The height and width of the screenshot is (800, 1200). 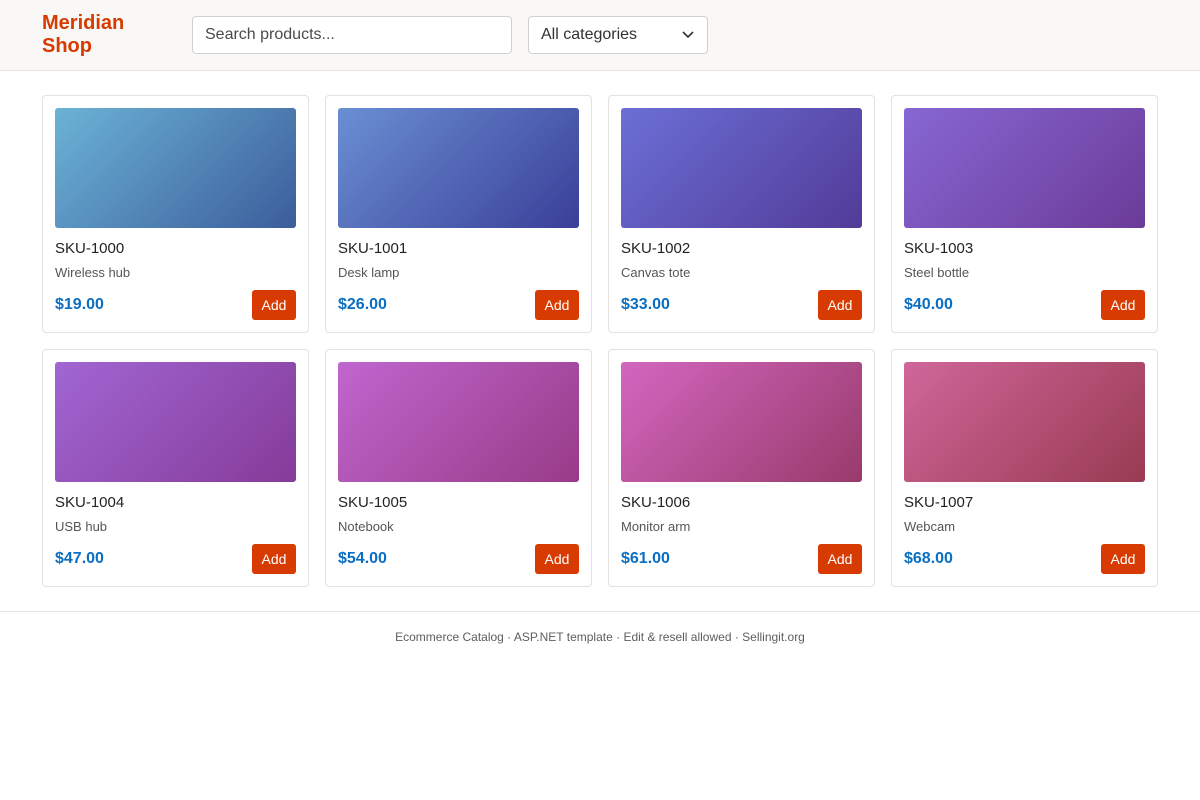 I want to click on product-footer: $26.00 Add, so click(x=458, y=305).